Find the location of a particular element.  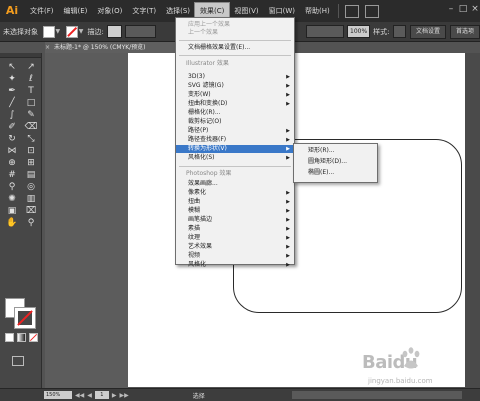

menu-item-pathfinder: 路径查找器(F) ▶ is located at coordinates (235, 140).